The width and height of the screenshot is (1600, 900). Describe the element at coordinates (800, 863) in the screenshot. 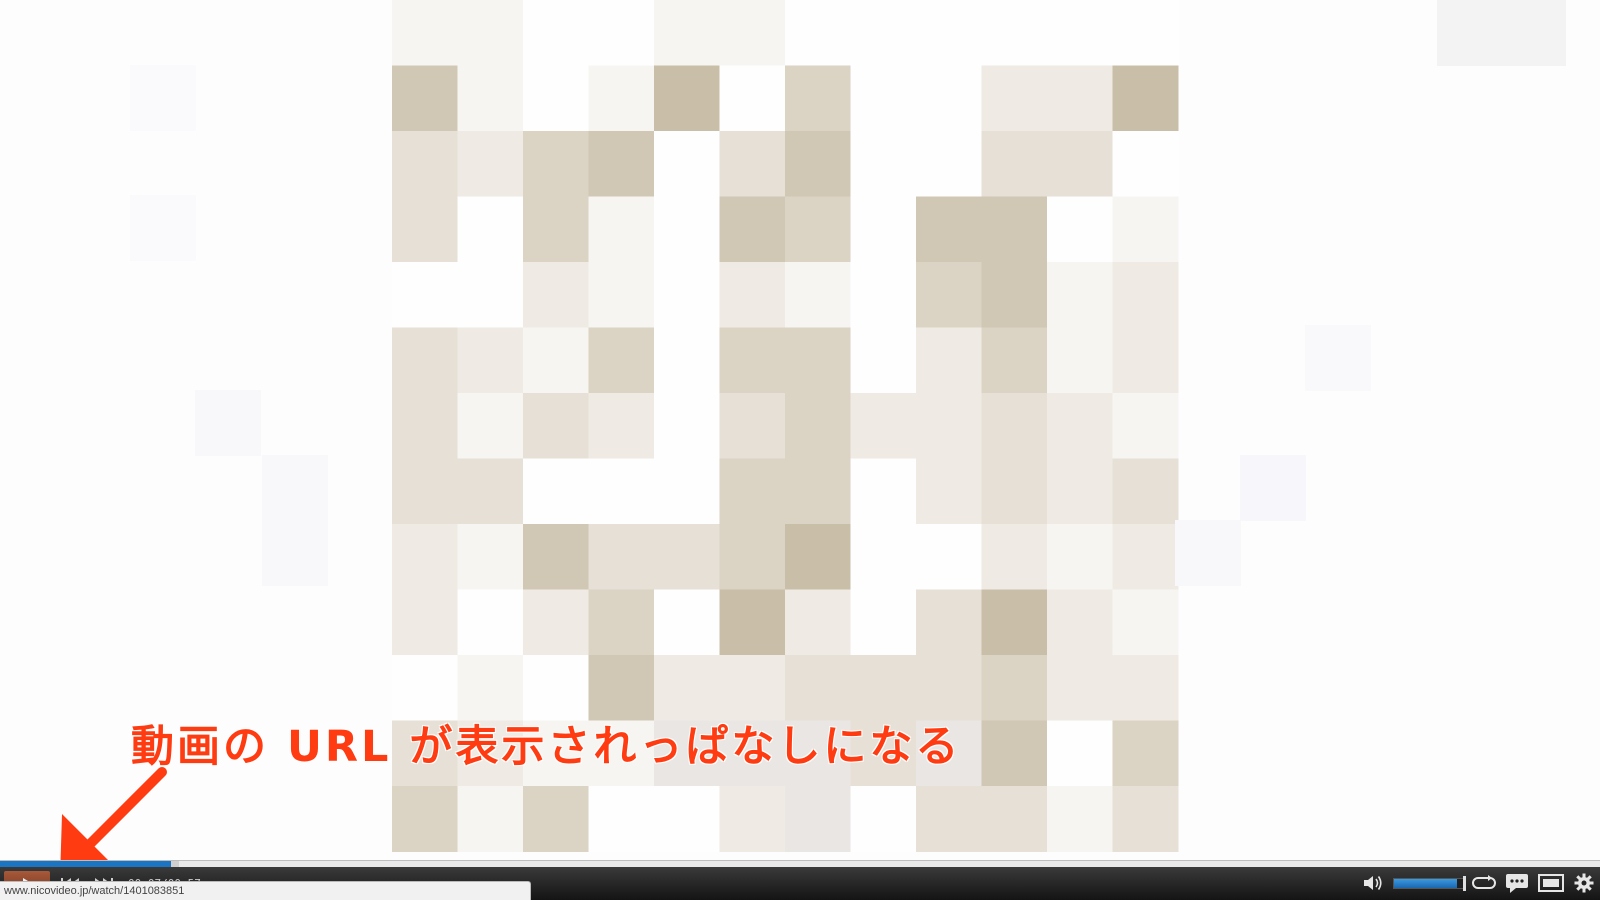

I see `seek-bar` at that location.